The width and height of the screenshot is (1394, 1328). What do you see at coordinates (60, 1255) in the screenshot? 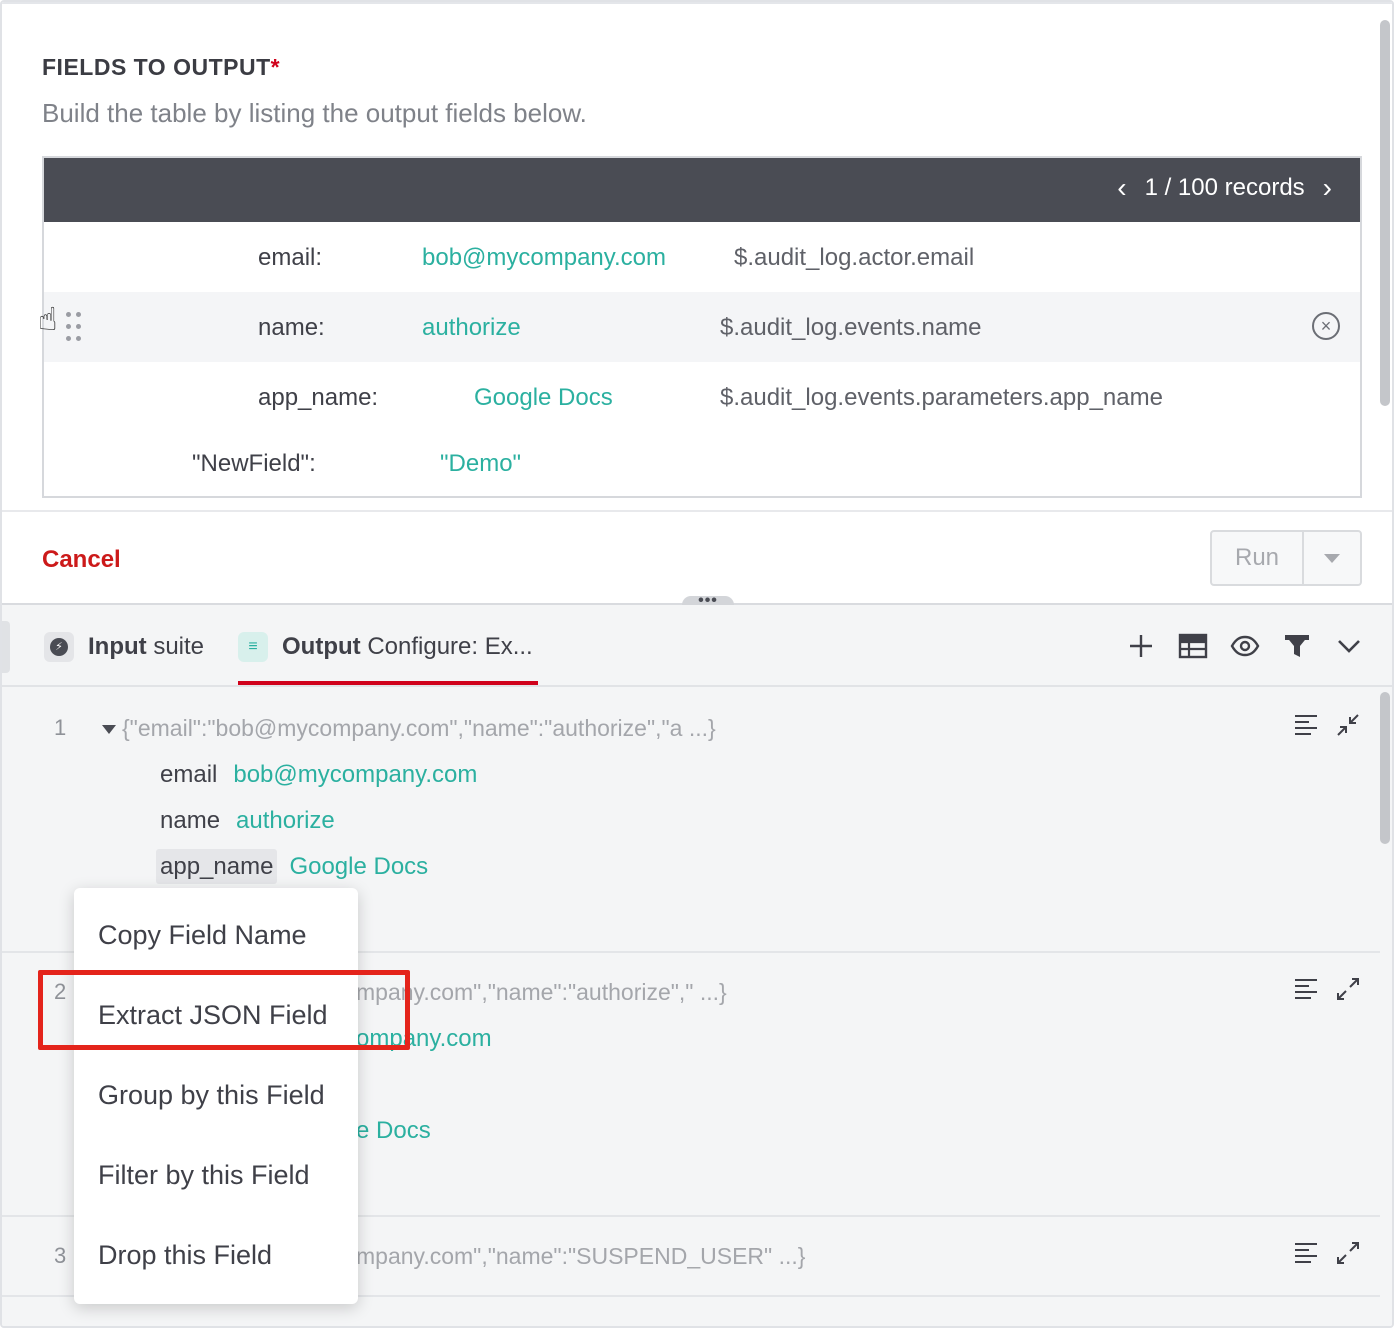
I see `line-number: 3` at bounding box center [60, 1255].